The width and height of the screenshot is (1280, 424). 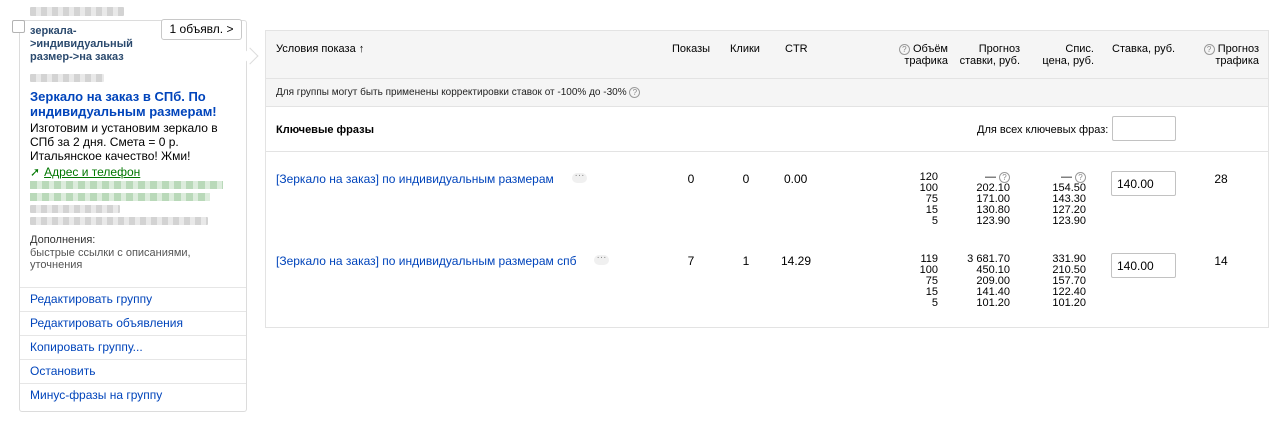 What do you see at coordinates (133, 299) in the screenshot?
I see `edit-group-link: Редактировать группу` at bounding box center [133, 299].